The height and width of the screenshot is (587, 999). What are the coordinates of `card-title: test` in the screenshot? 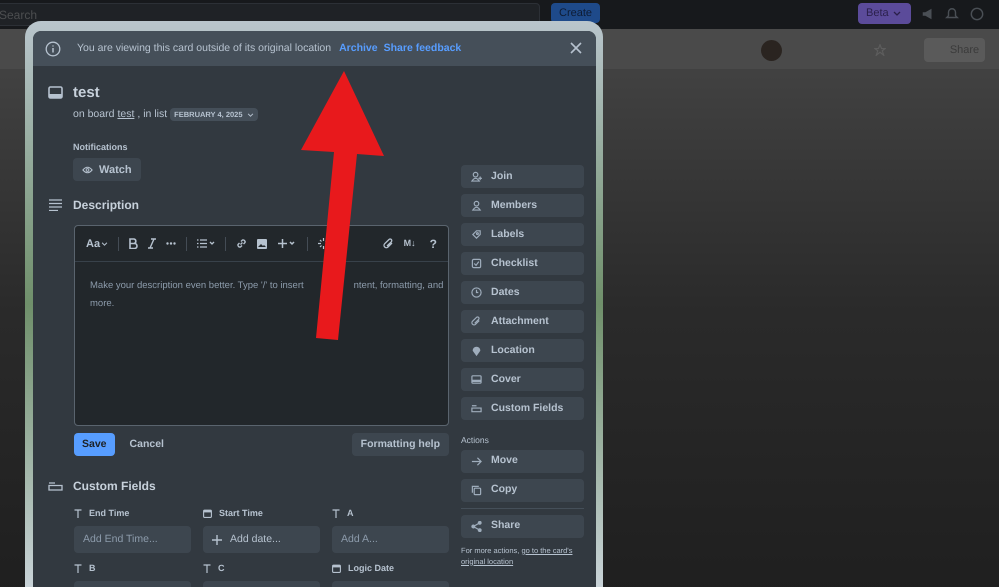 It's located at (87, 93).